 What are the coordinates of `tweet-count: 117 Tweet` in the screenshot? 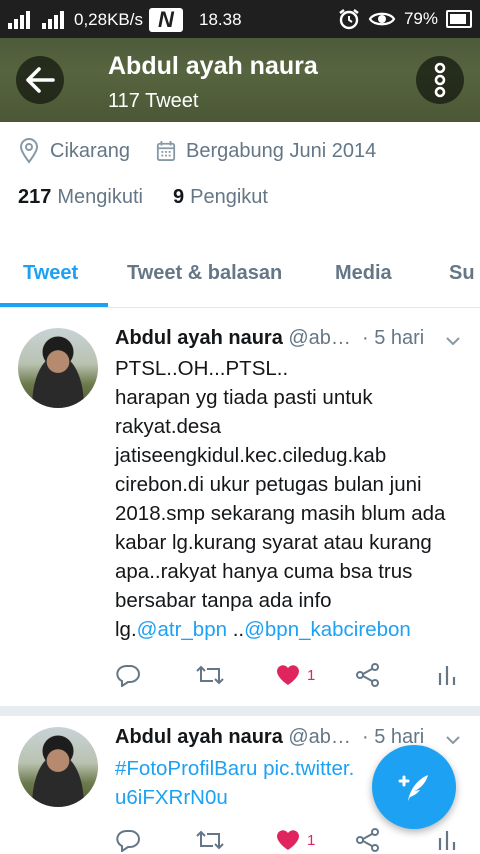 It's located at (153, 101).